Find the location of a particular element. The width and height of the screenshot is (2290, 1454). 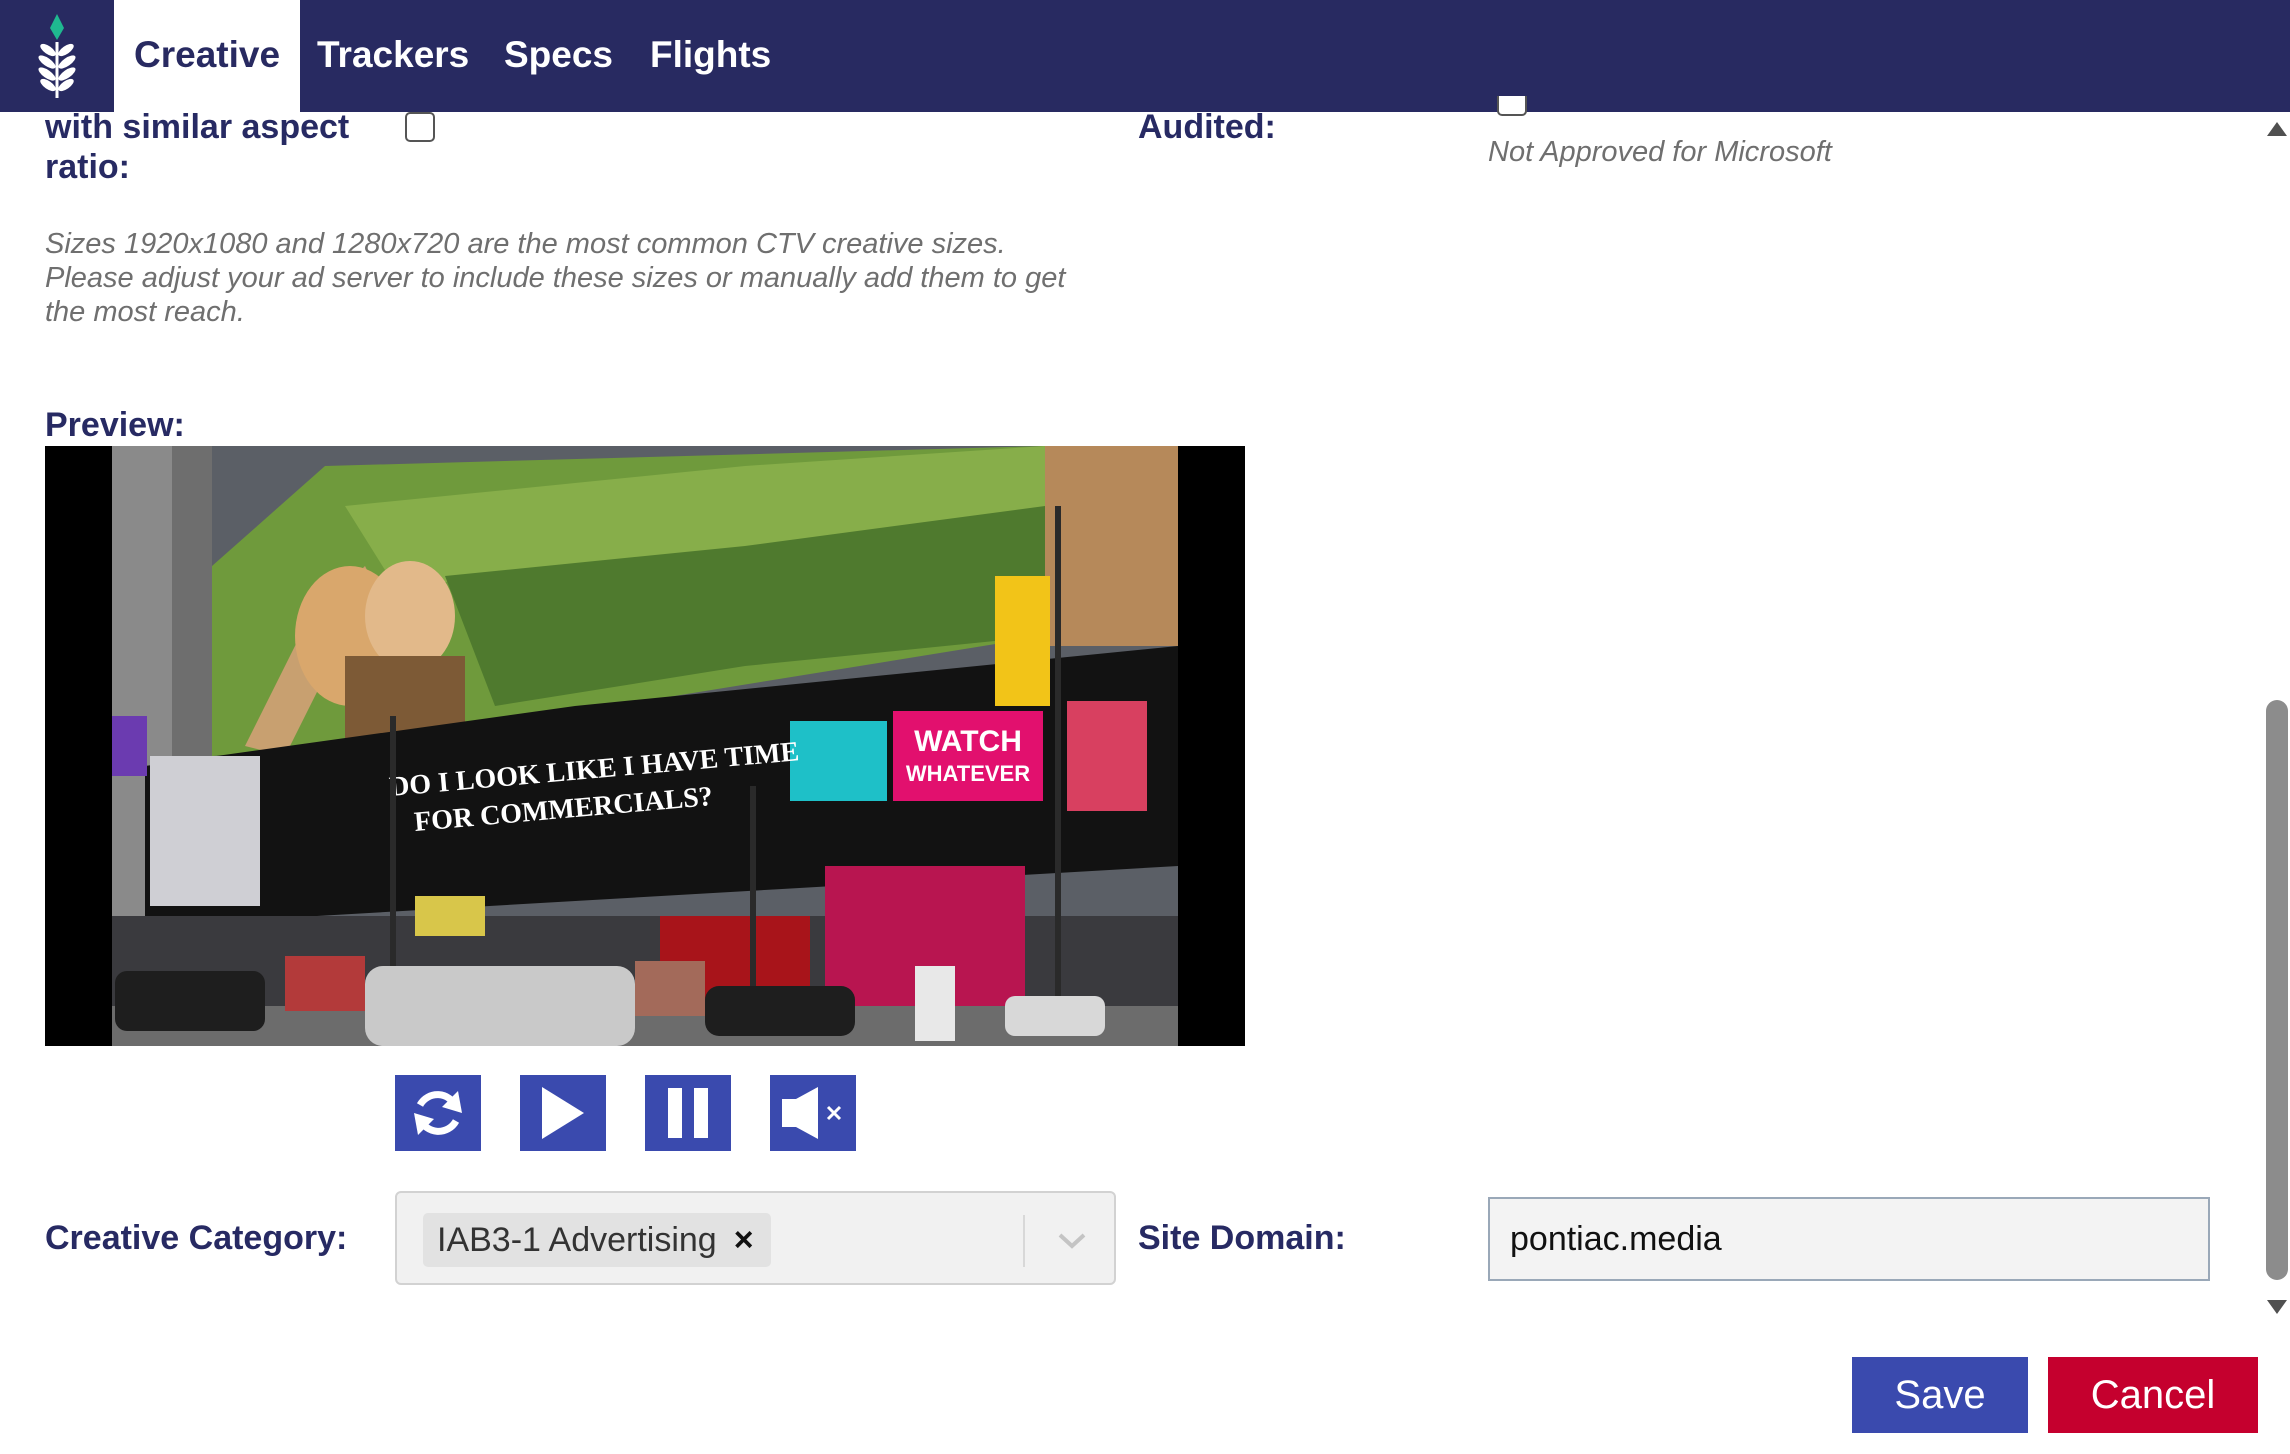

replay-icon is located at coordinates (438, 1113).